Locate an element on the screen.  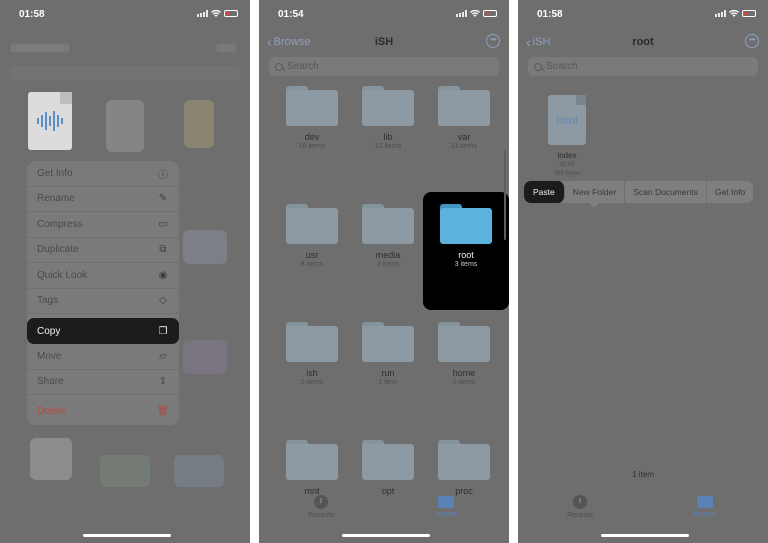
get-info-button: Get Info is located at coordinates (730, 192).